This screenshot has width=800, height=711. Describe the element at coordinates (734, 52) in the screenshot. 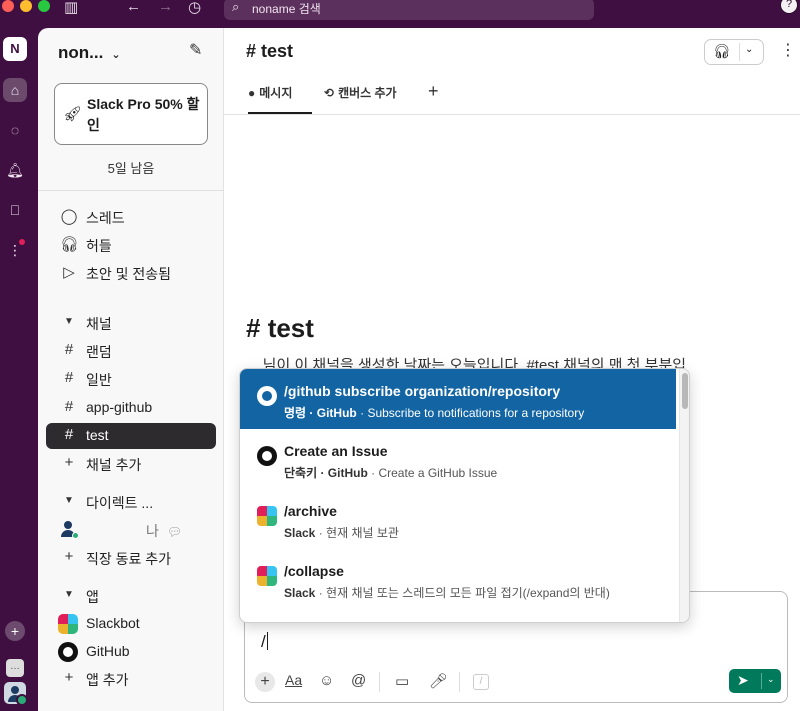

I see `huddle-button: 🎧︎ ⌄` at that location.